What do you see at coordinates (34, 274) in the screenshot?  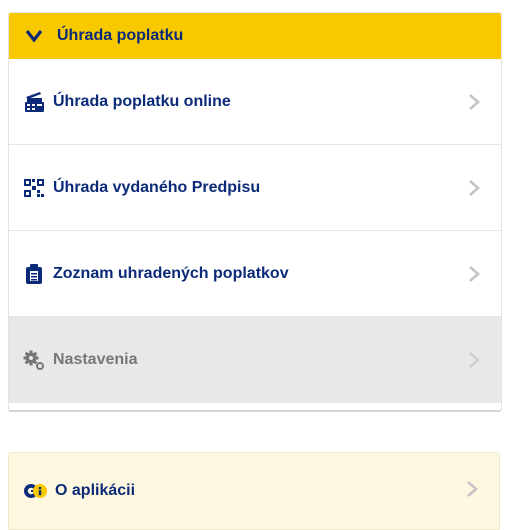 I see `receipt-list-icon` at bounding box center [34, 274].